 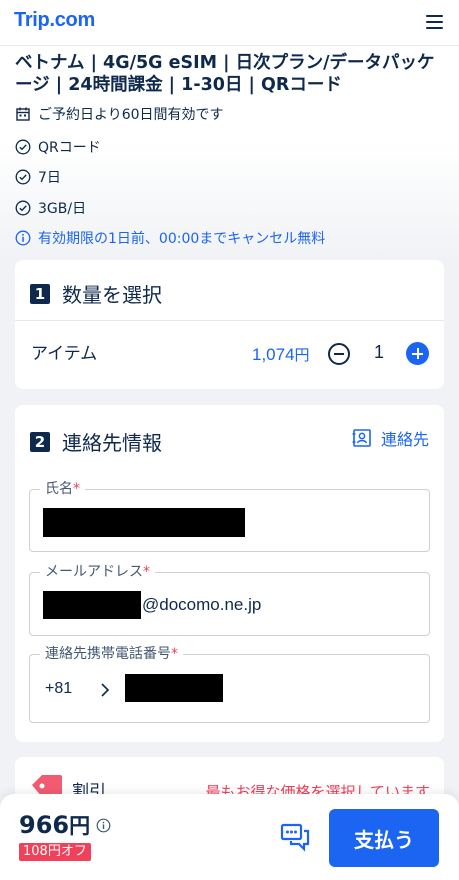 I want to click on chevron-right-icon, so click(x=105, y=690).